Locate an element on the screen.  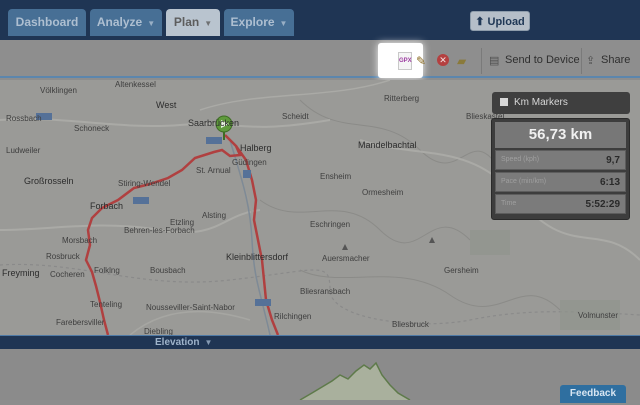
place-label: West is located at coordinates (166, 105).